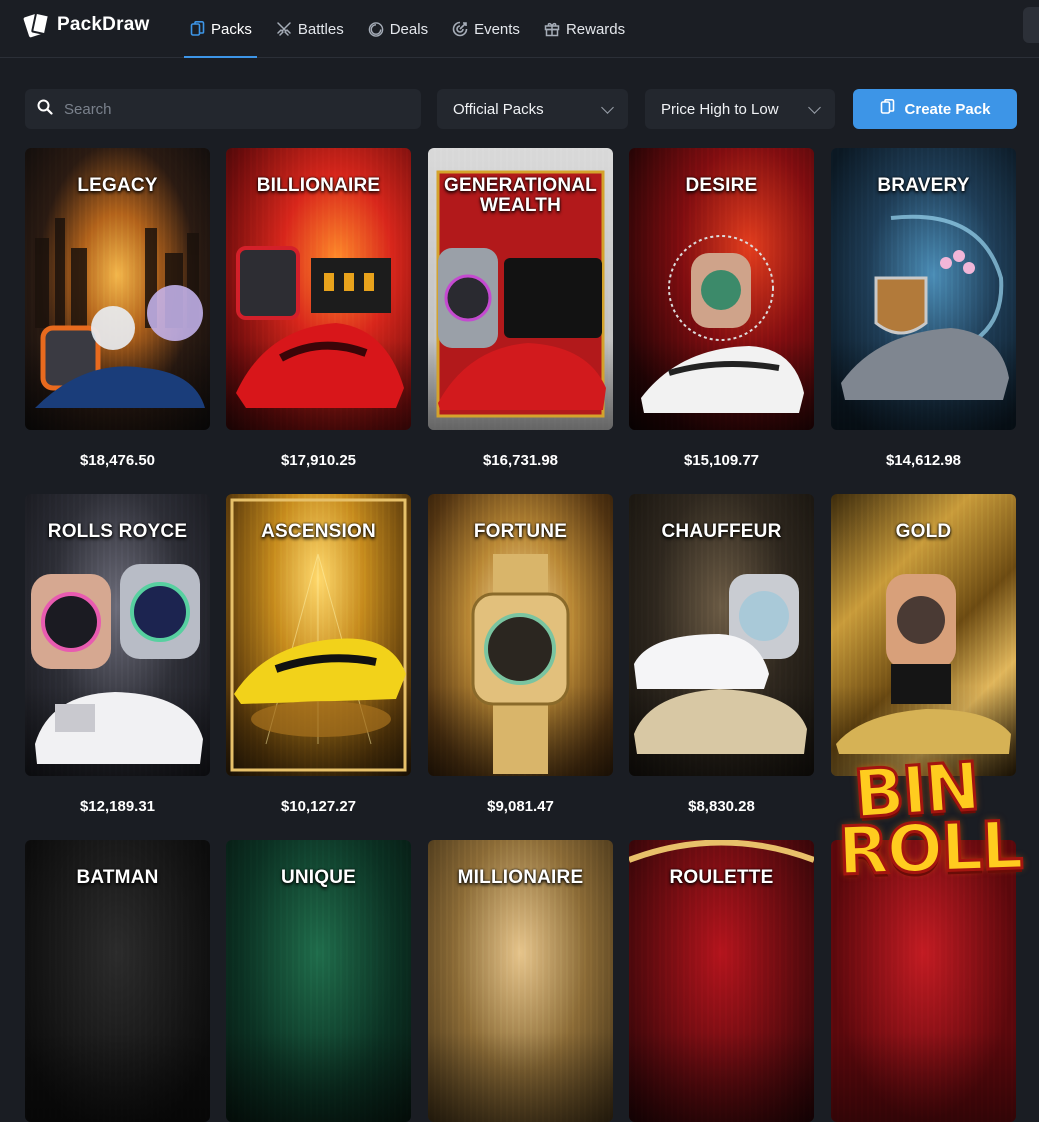 The image size is (1039, 1122). I want to click on pack-image: BRAVERY, so click(923, 289).